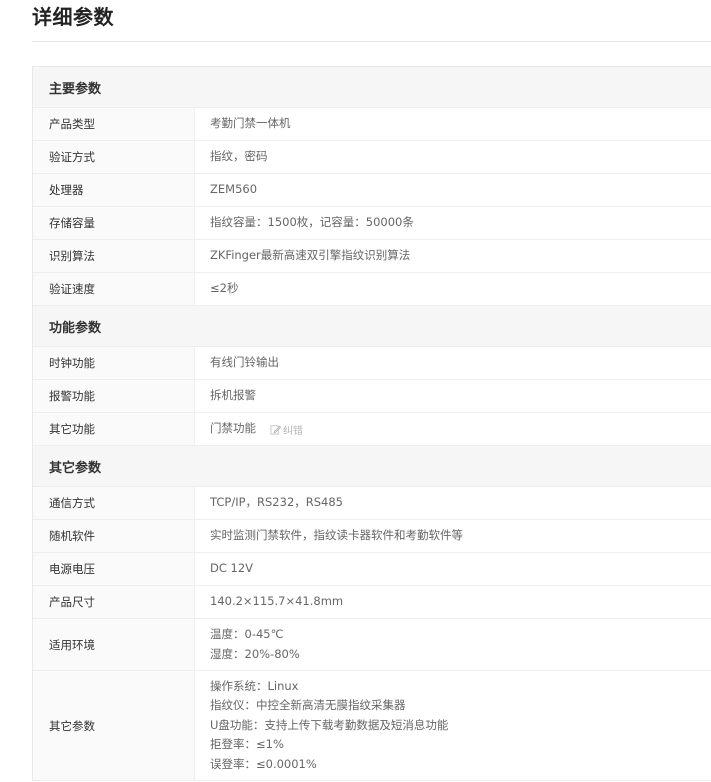  What do you see at coordinates (453, 363) in the screenshot?
I see `param-value: 有线门铃输出` at bounding box center [453, 363].